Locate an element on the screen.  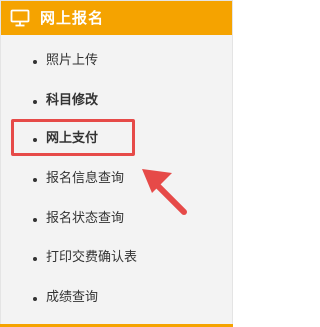
panel-title: 网上报名 is located at coordinates (72, 18).